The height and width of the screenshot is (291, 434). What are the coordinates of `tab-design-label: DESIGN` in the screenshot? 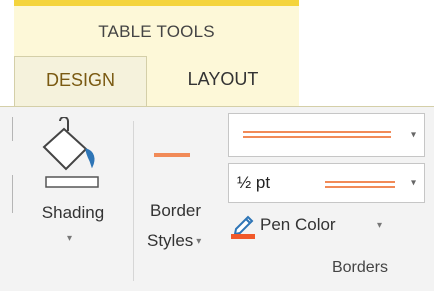 It's located at (80, 80).